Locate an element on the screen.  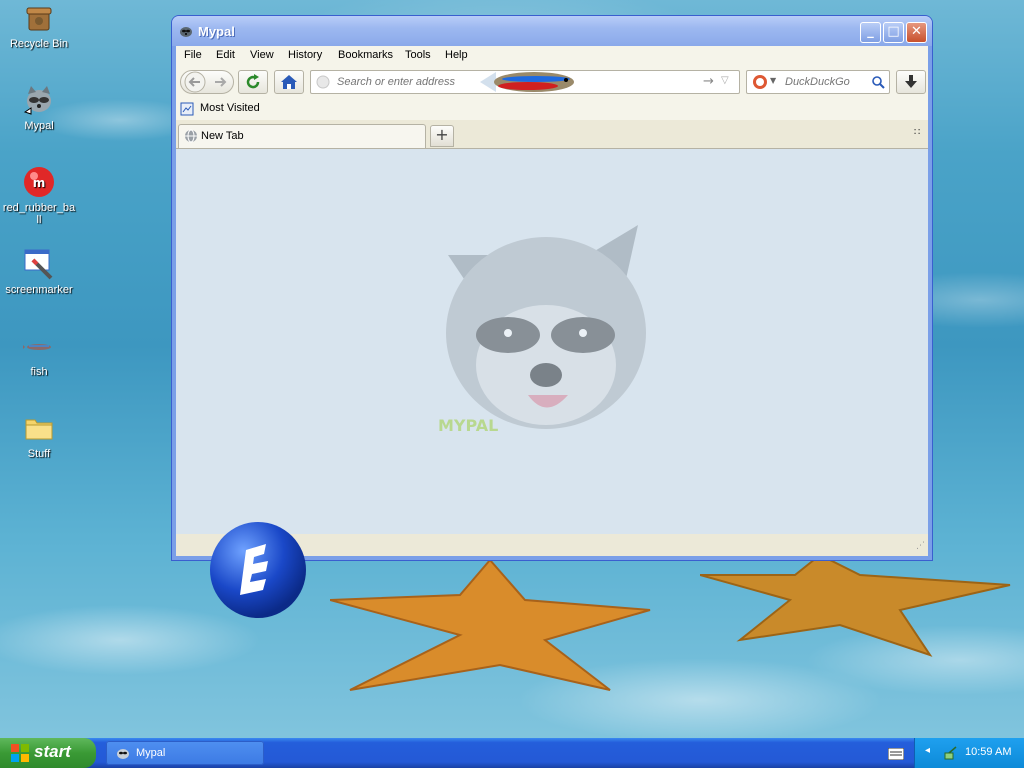
back-forward-button is located at coordinates (207, 82).